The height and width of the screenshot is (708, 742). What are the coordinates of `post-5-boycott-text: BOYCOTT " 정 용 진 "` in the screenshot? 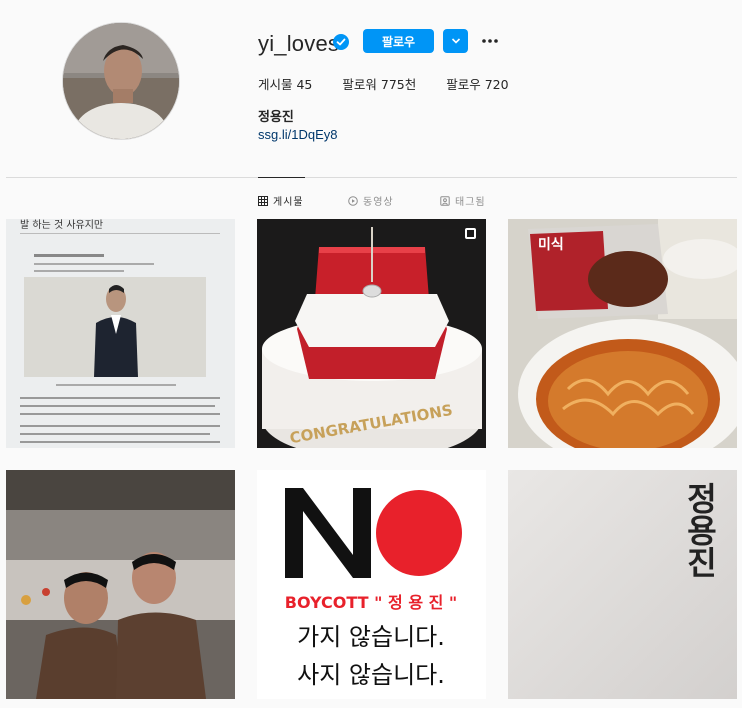 It's located at (371, 602).